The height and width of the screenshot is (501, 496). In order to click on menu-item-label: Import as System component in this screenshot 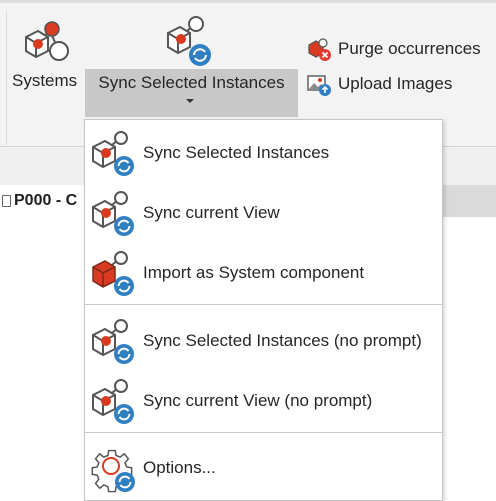, I will do `click(254, 272)`.